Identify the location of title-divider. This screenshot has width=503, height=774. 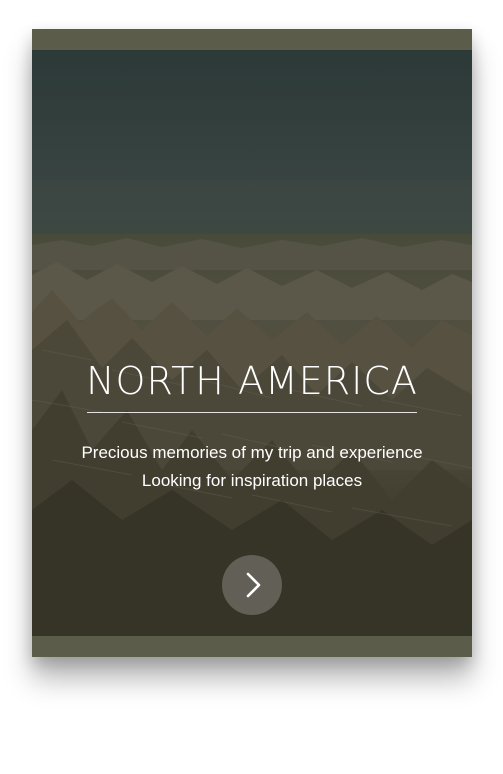
(252, 412).